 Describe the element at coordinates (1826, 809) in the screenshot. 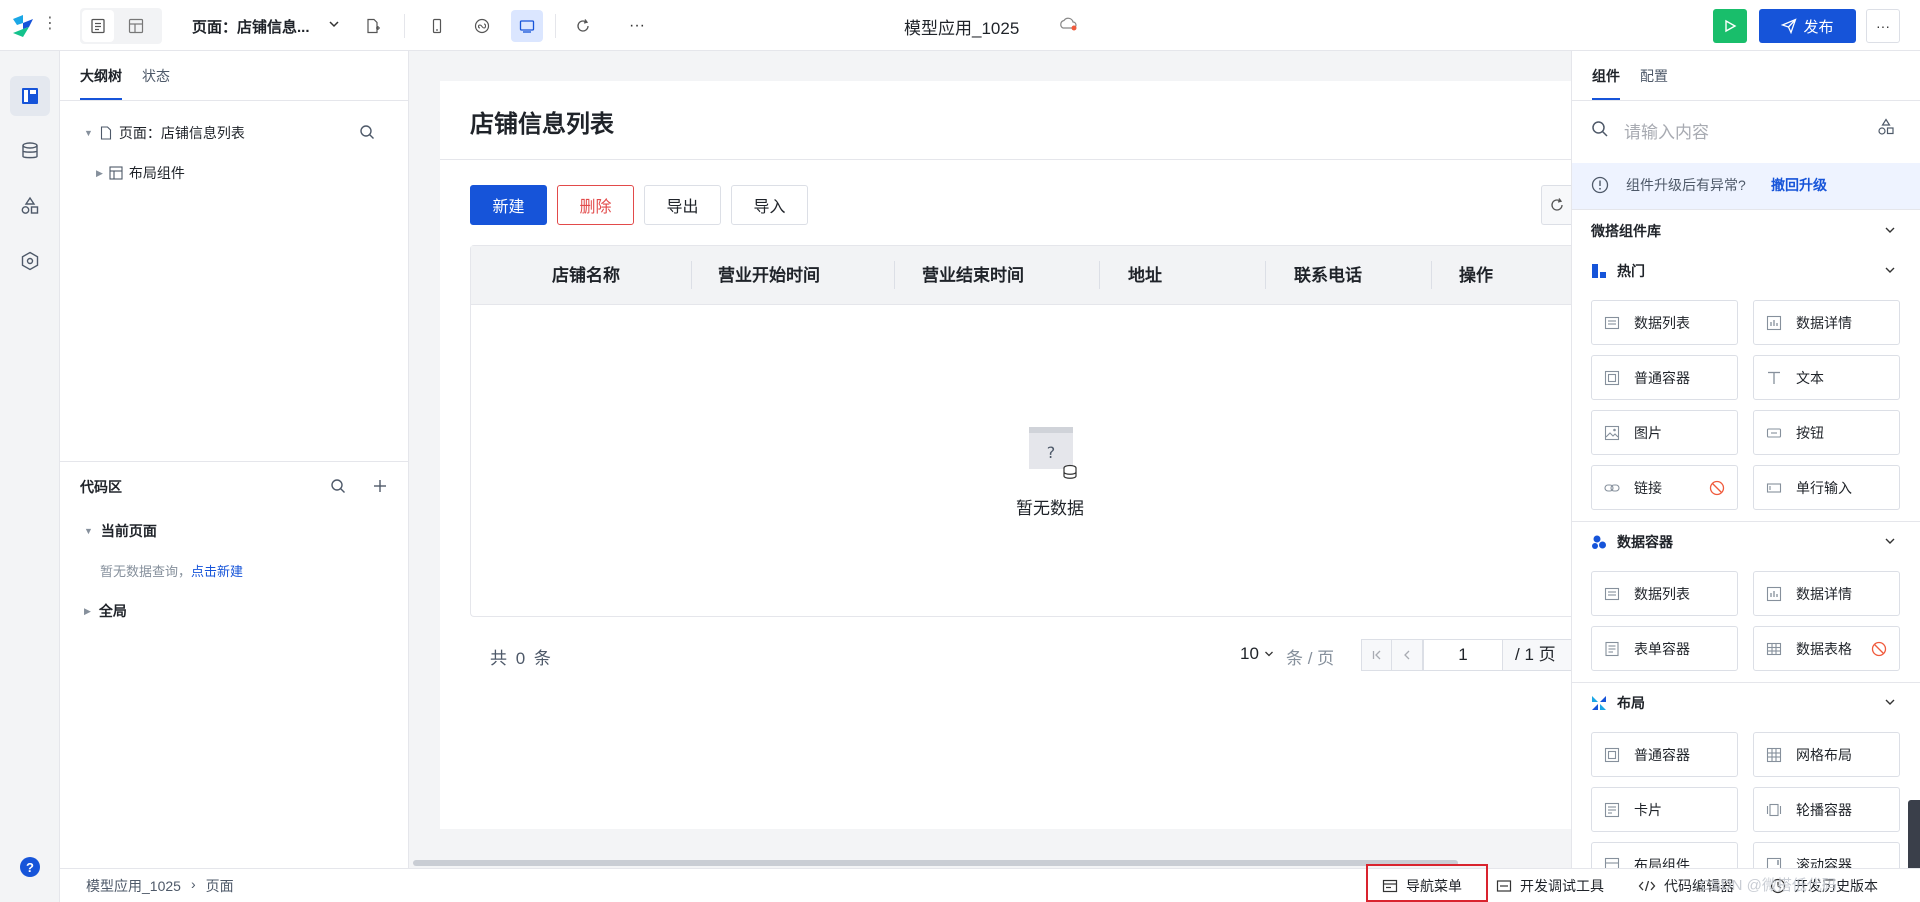

I see `component-card: 轮播容器` at that location.